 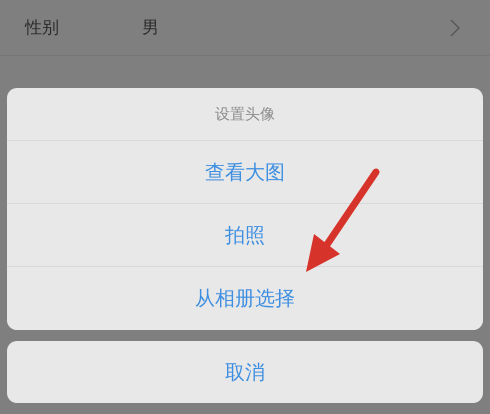 What do you see at coordinates (245, 372) in the screenshot?
I see `cancel-button: 取消` at bounding box center [245, 372].